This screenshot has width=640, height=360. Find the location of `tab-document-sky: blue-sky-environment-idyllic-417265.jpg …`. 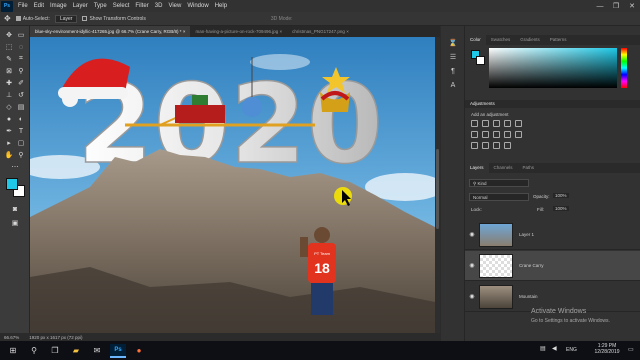

tab-document-sky: blue-sky-environment-idyllic-417265.jpg … is located at coordinates (110, 31).